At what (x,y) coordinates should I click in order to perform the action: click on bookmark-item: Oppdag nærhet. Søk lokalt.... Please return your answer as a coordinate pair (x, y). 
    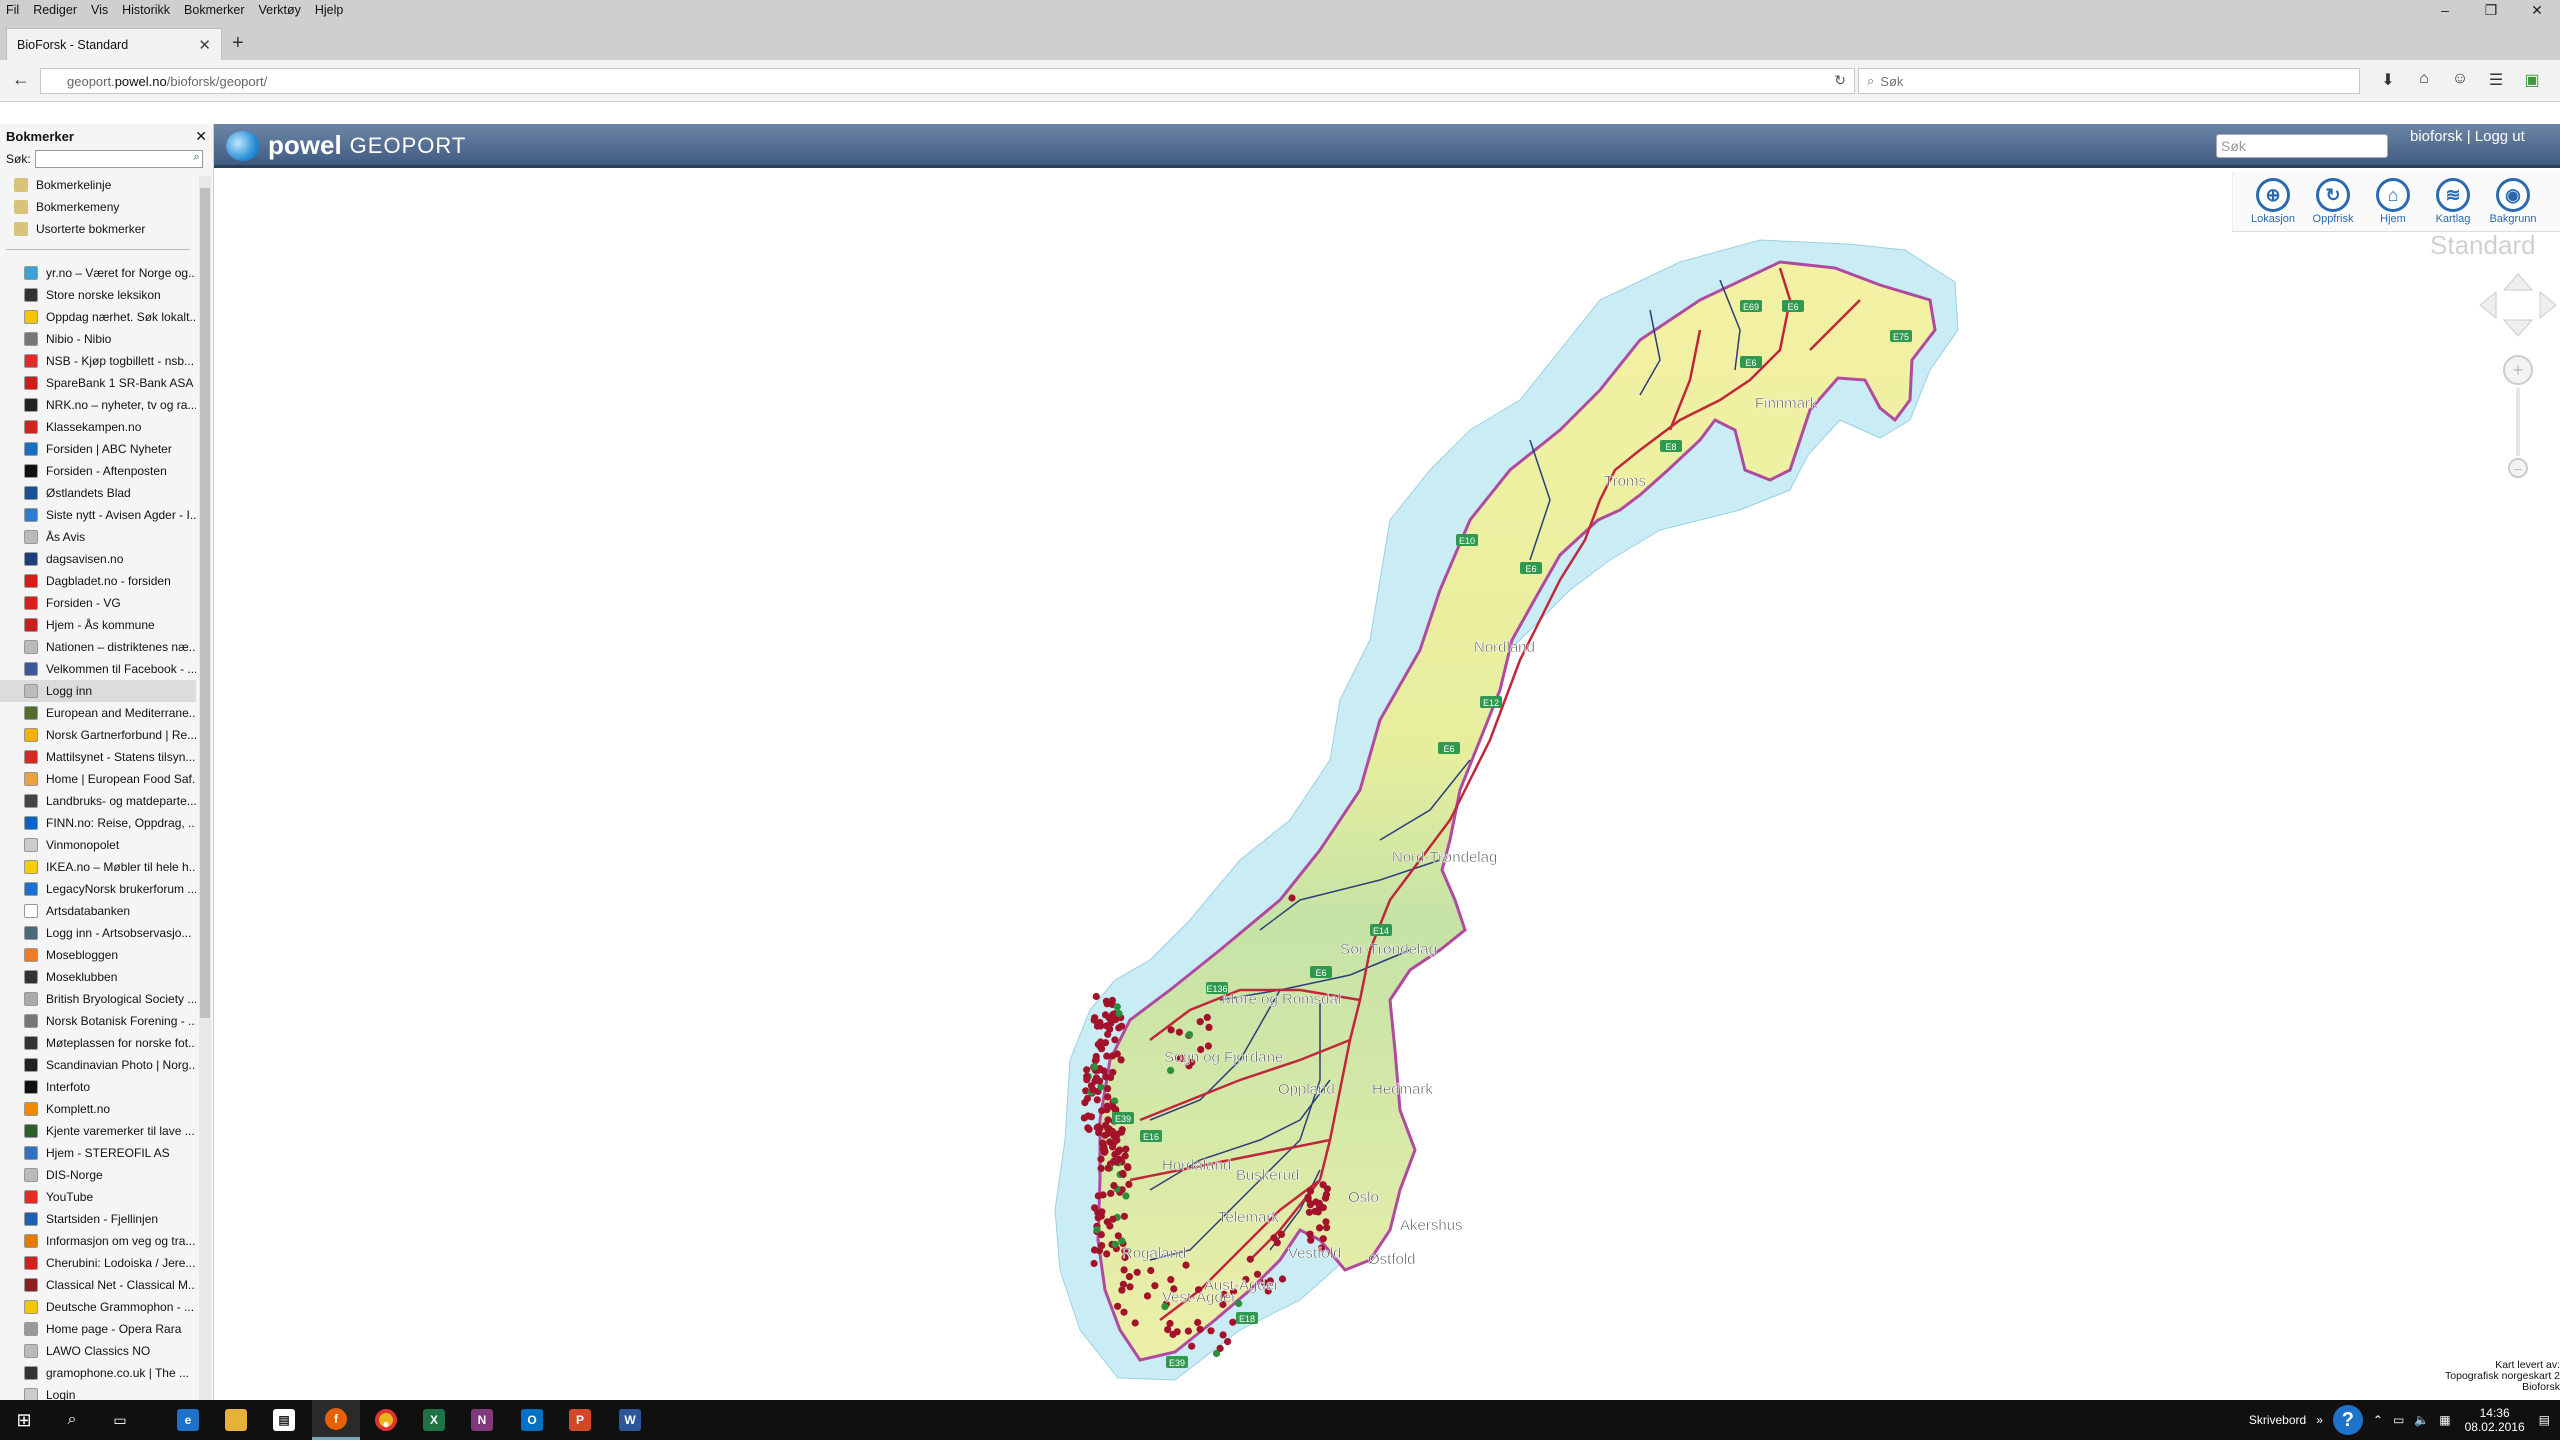
    Looking at the image, I should click on (98, 317).